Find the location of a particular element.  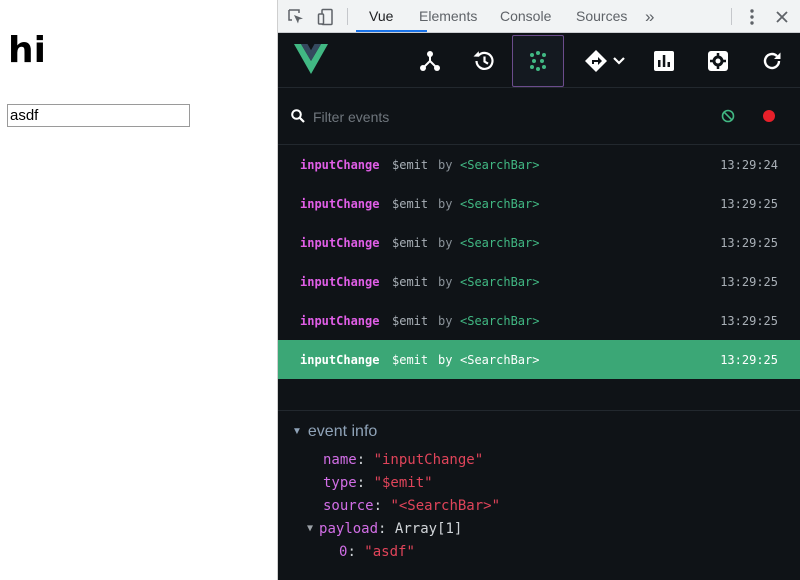

more-tabs-button: » is located at coordinates (649, 16).